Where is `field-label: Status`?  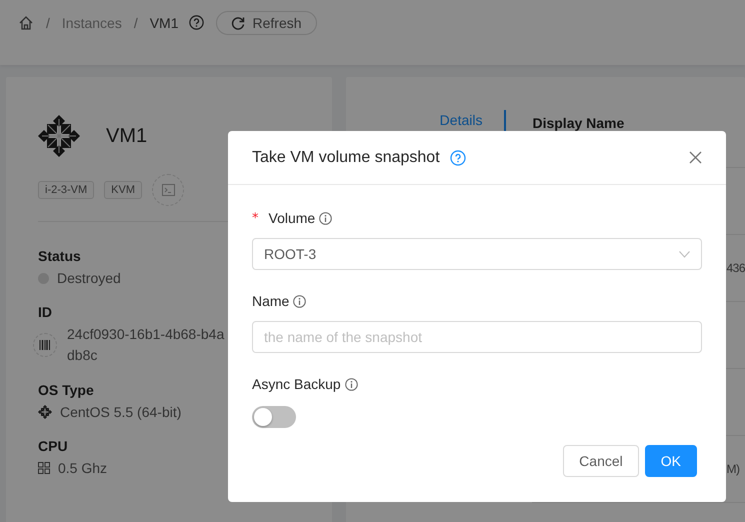 field-label: Status is located at coordinates (59, 256).